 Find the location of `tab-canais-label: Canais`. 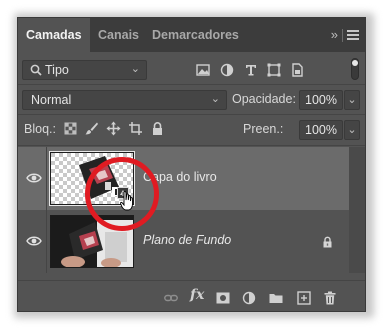

tab-canais-label: Canais is located at coordinates (118, 35).